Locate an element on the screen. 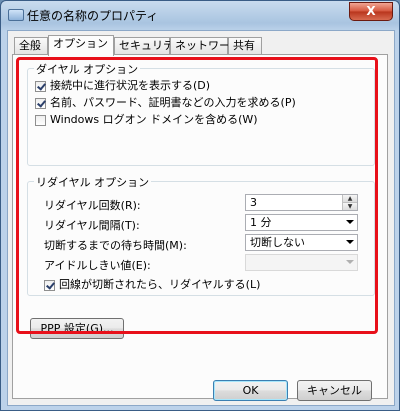  network-connection-icon is located at coordinates (16, 15).